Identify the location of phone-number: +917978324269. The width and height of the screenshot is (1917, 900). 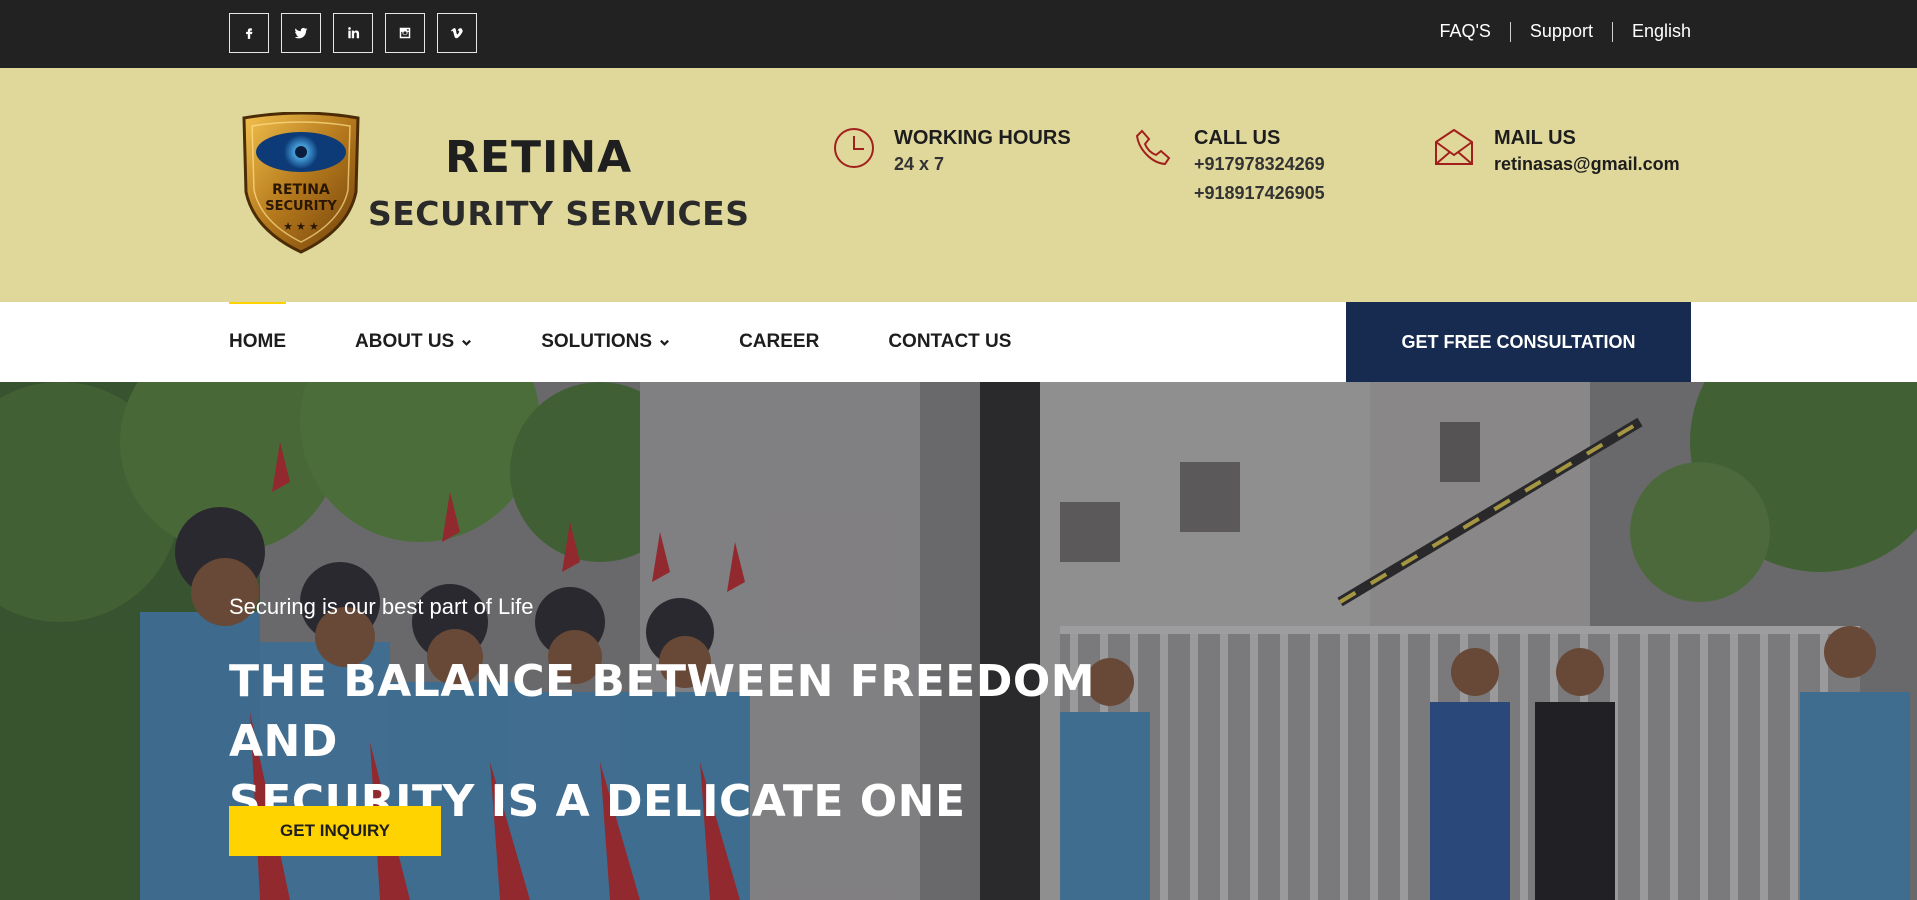
(1259, 164).